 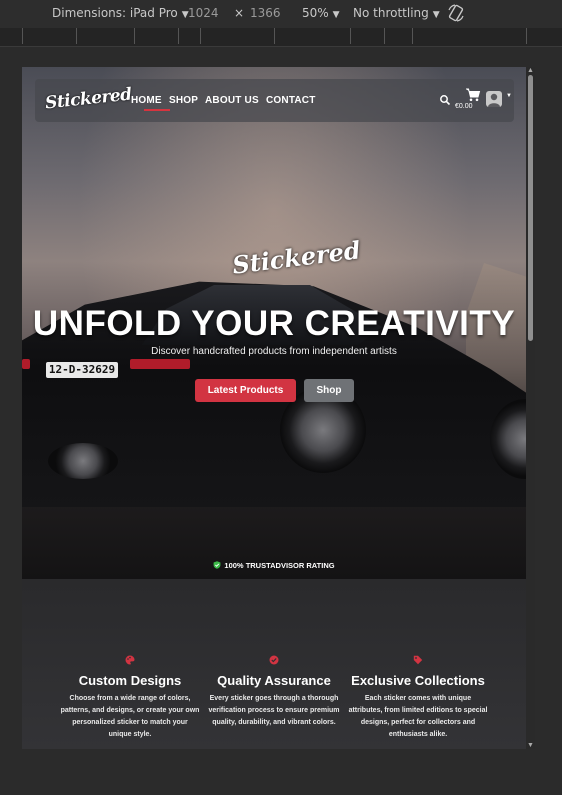 I want to click on feature-title: Exclusive Collections, so click(x=418, y=680).